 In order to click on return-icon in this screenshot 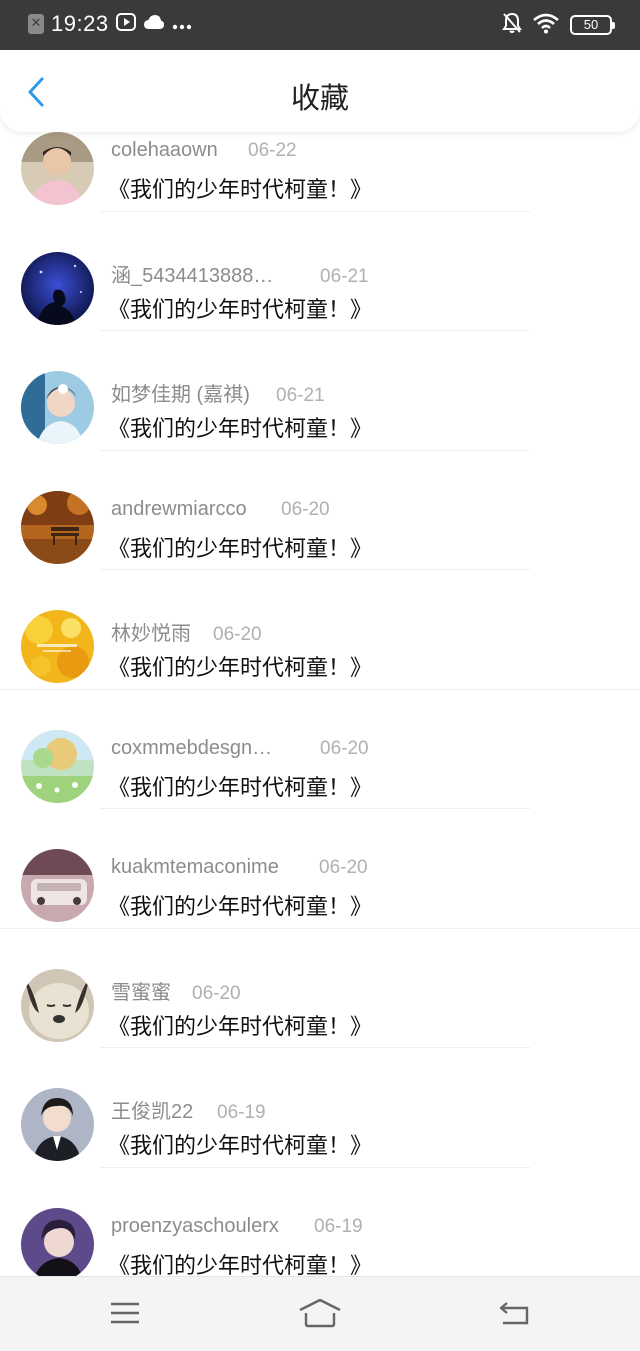, I will do `click(514, 1313)`.